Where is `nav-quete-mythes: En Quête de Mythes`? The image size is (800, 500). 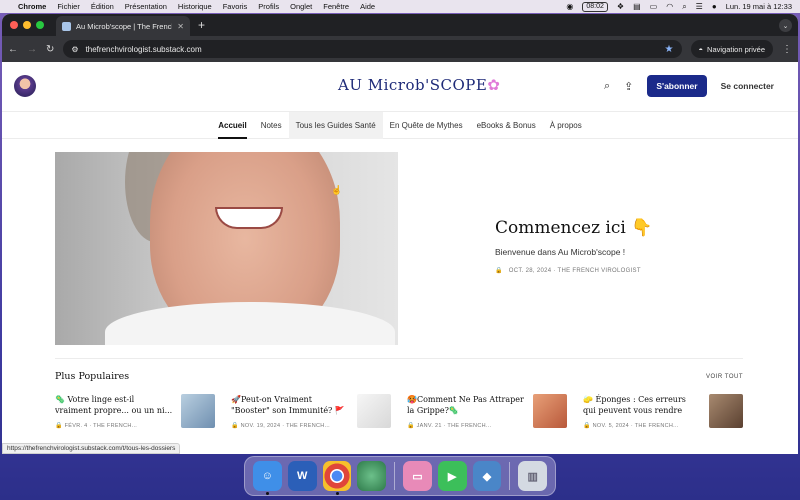 nav-quete-mythes: En Quête de Mythes is located at coordinates (426, 125).